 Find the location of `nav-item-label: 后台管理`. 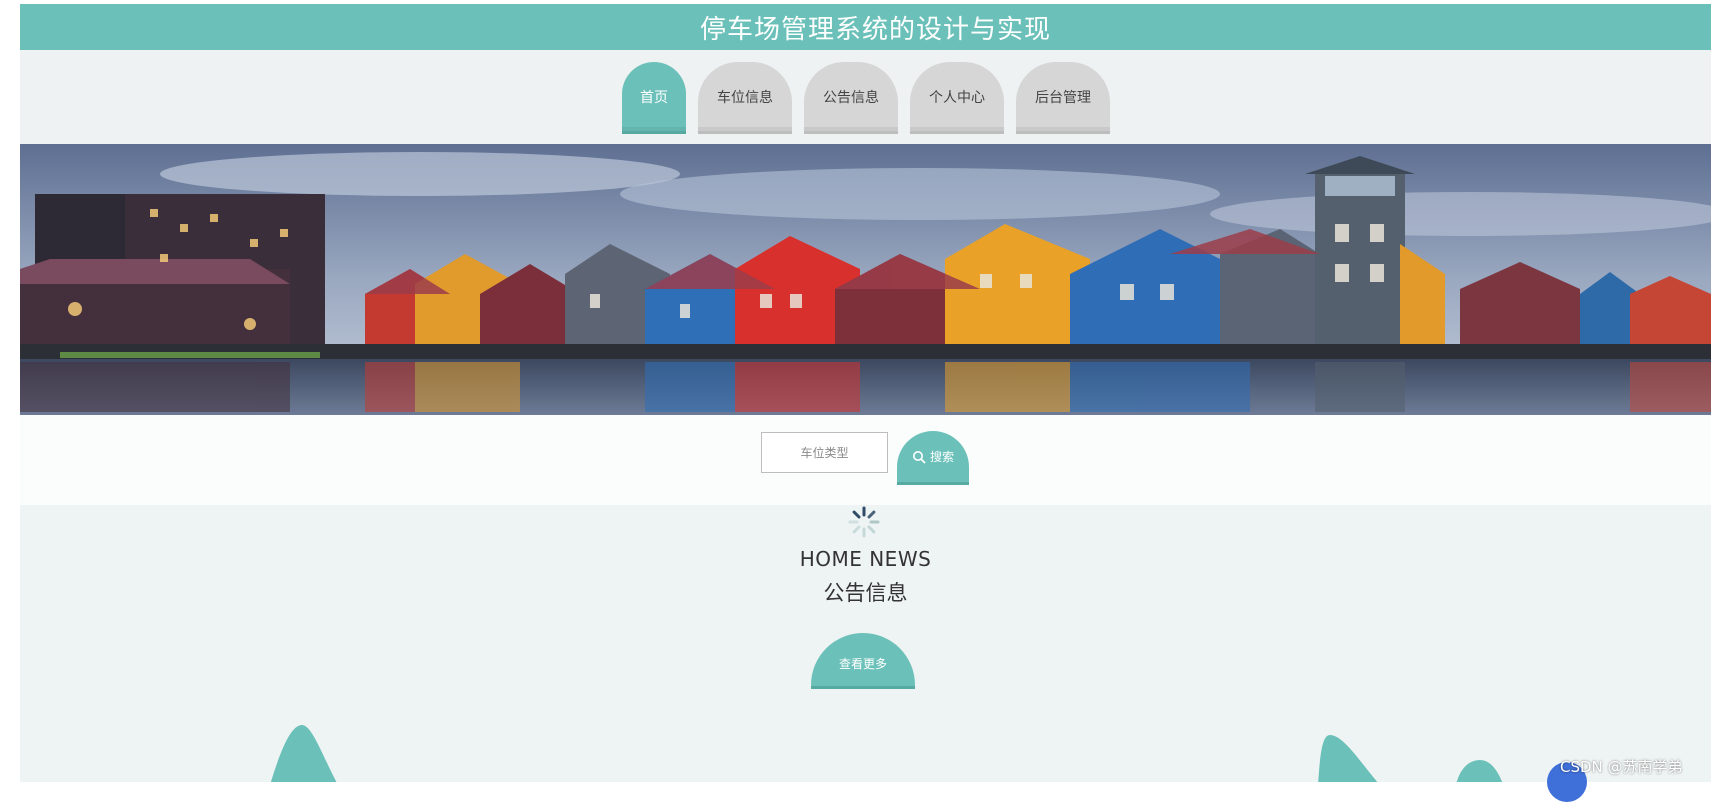

nav-item-label: 后台管理 is located at coordinates (1063, 97).